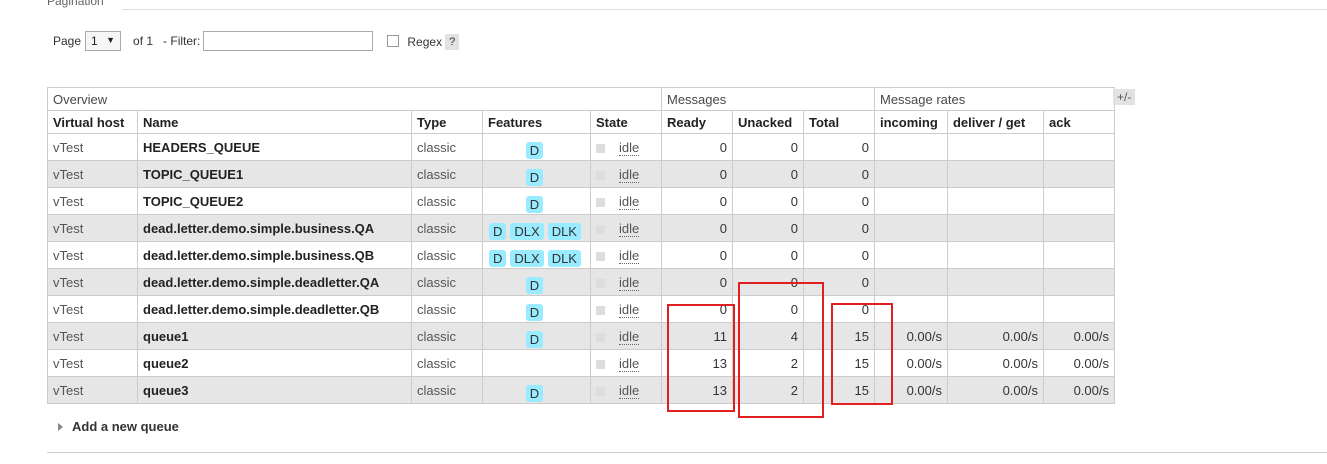  What do you see at coordinates (274, 390) in the screenshot?
I see `queue-name-link: queue3` at bounding box center [274, 390].